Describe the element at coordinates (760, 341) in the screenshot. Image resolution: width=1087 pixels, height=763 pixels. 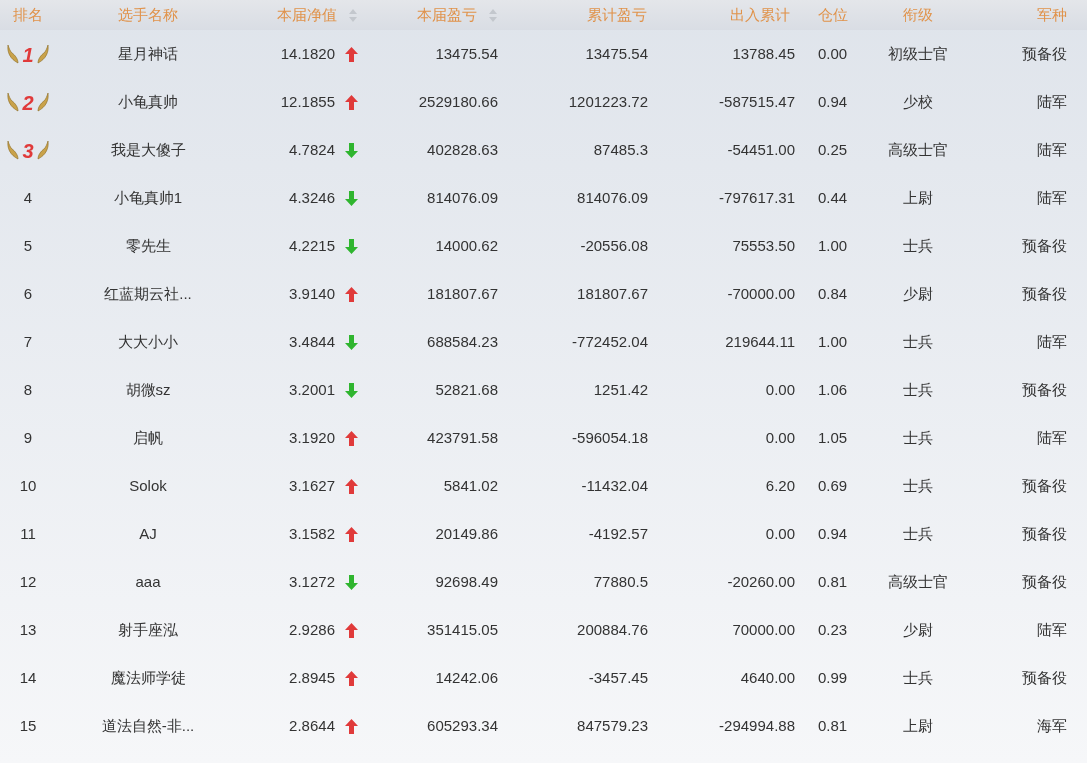
I see `table-cell-text: 219644.11` at that location.